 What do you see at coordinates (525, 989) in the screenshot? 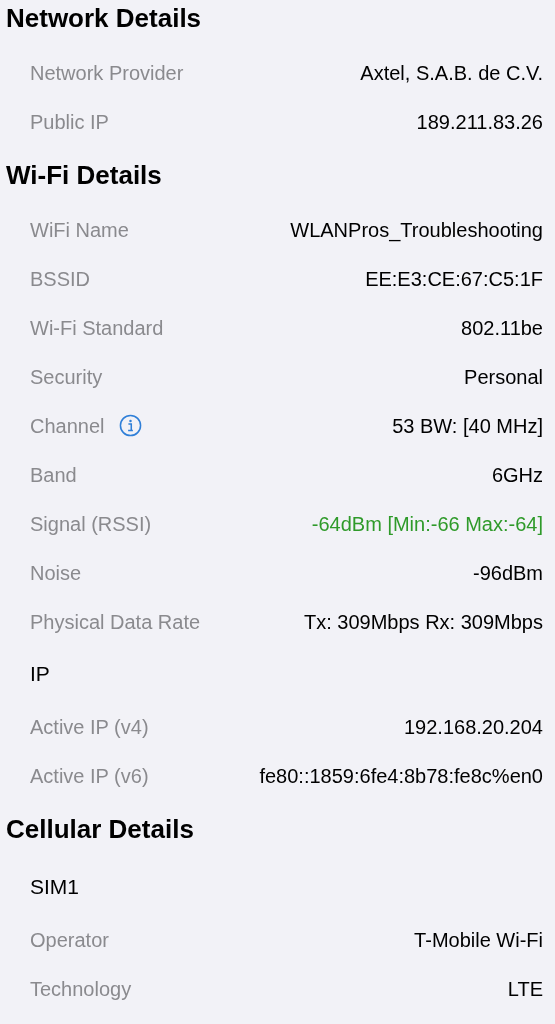
I see `field-value: LTE` at bounding box center [525, 989].